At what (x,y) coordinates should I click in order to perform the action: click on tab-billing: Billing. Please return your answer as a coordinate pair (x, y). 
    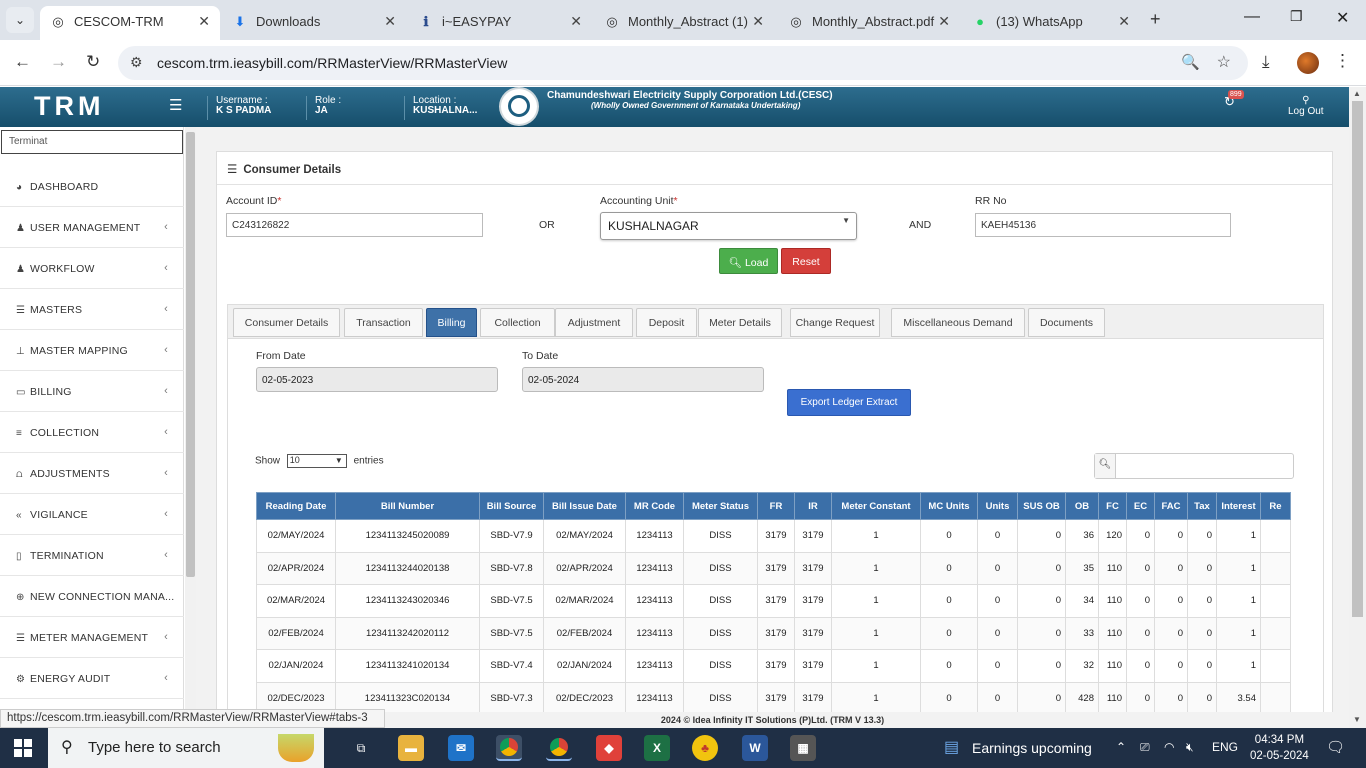
    Looking at the image, I should click on (451, 322).